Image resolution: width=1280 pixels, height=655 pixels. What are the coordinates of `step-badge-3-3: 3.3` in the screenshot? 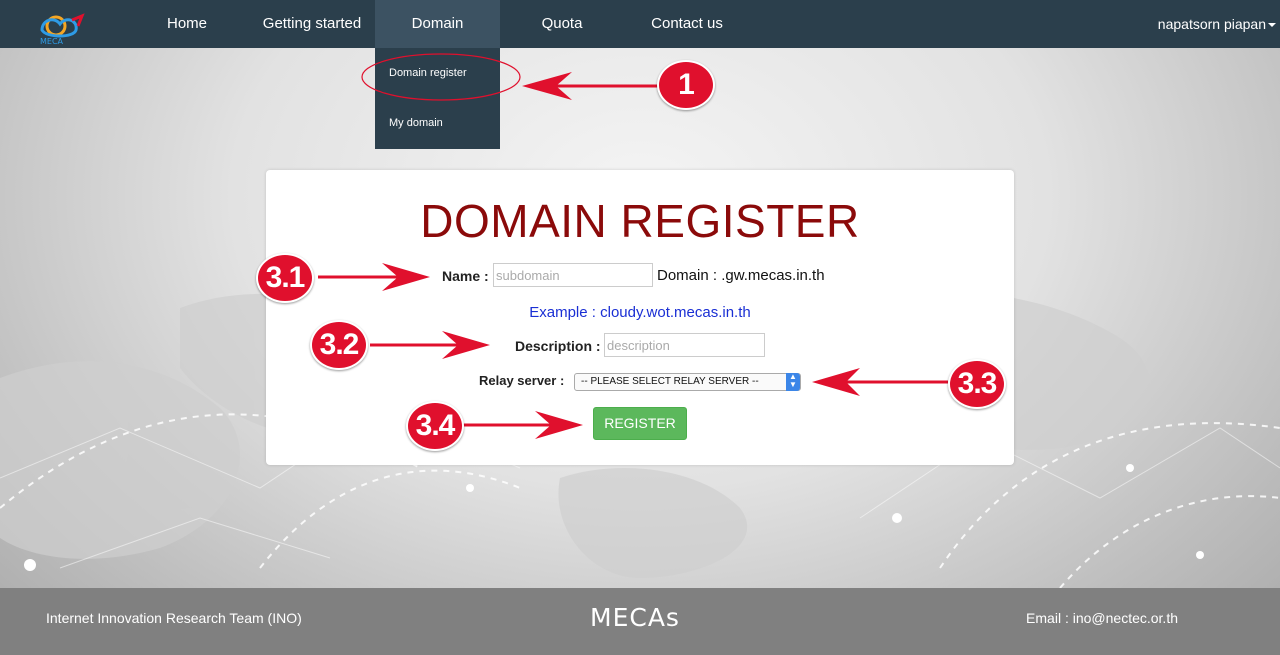 It's located at (977, 384).